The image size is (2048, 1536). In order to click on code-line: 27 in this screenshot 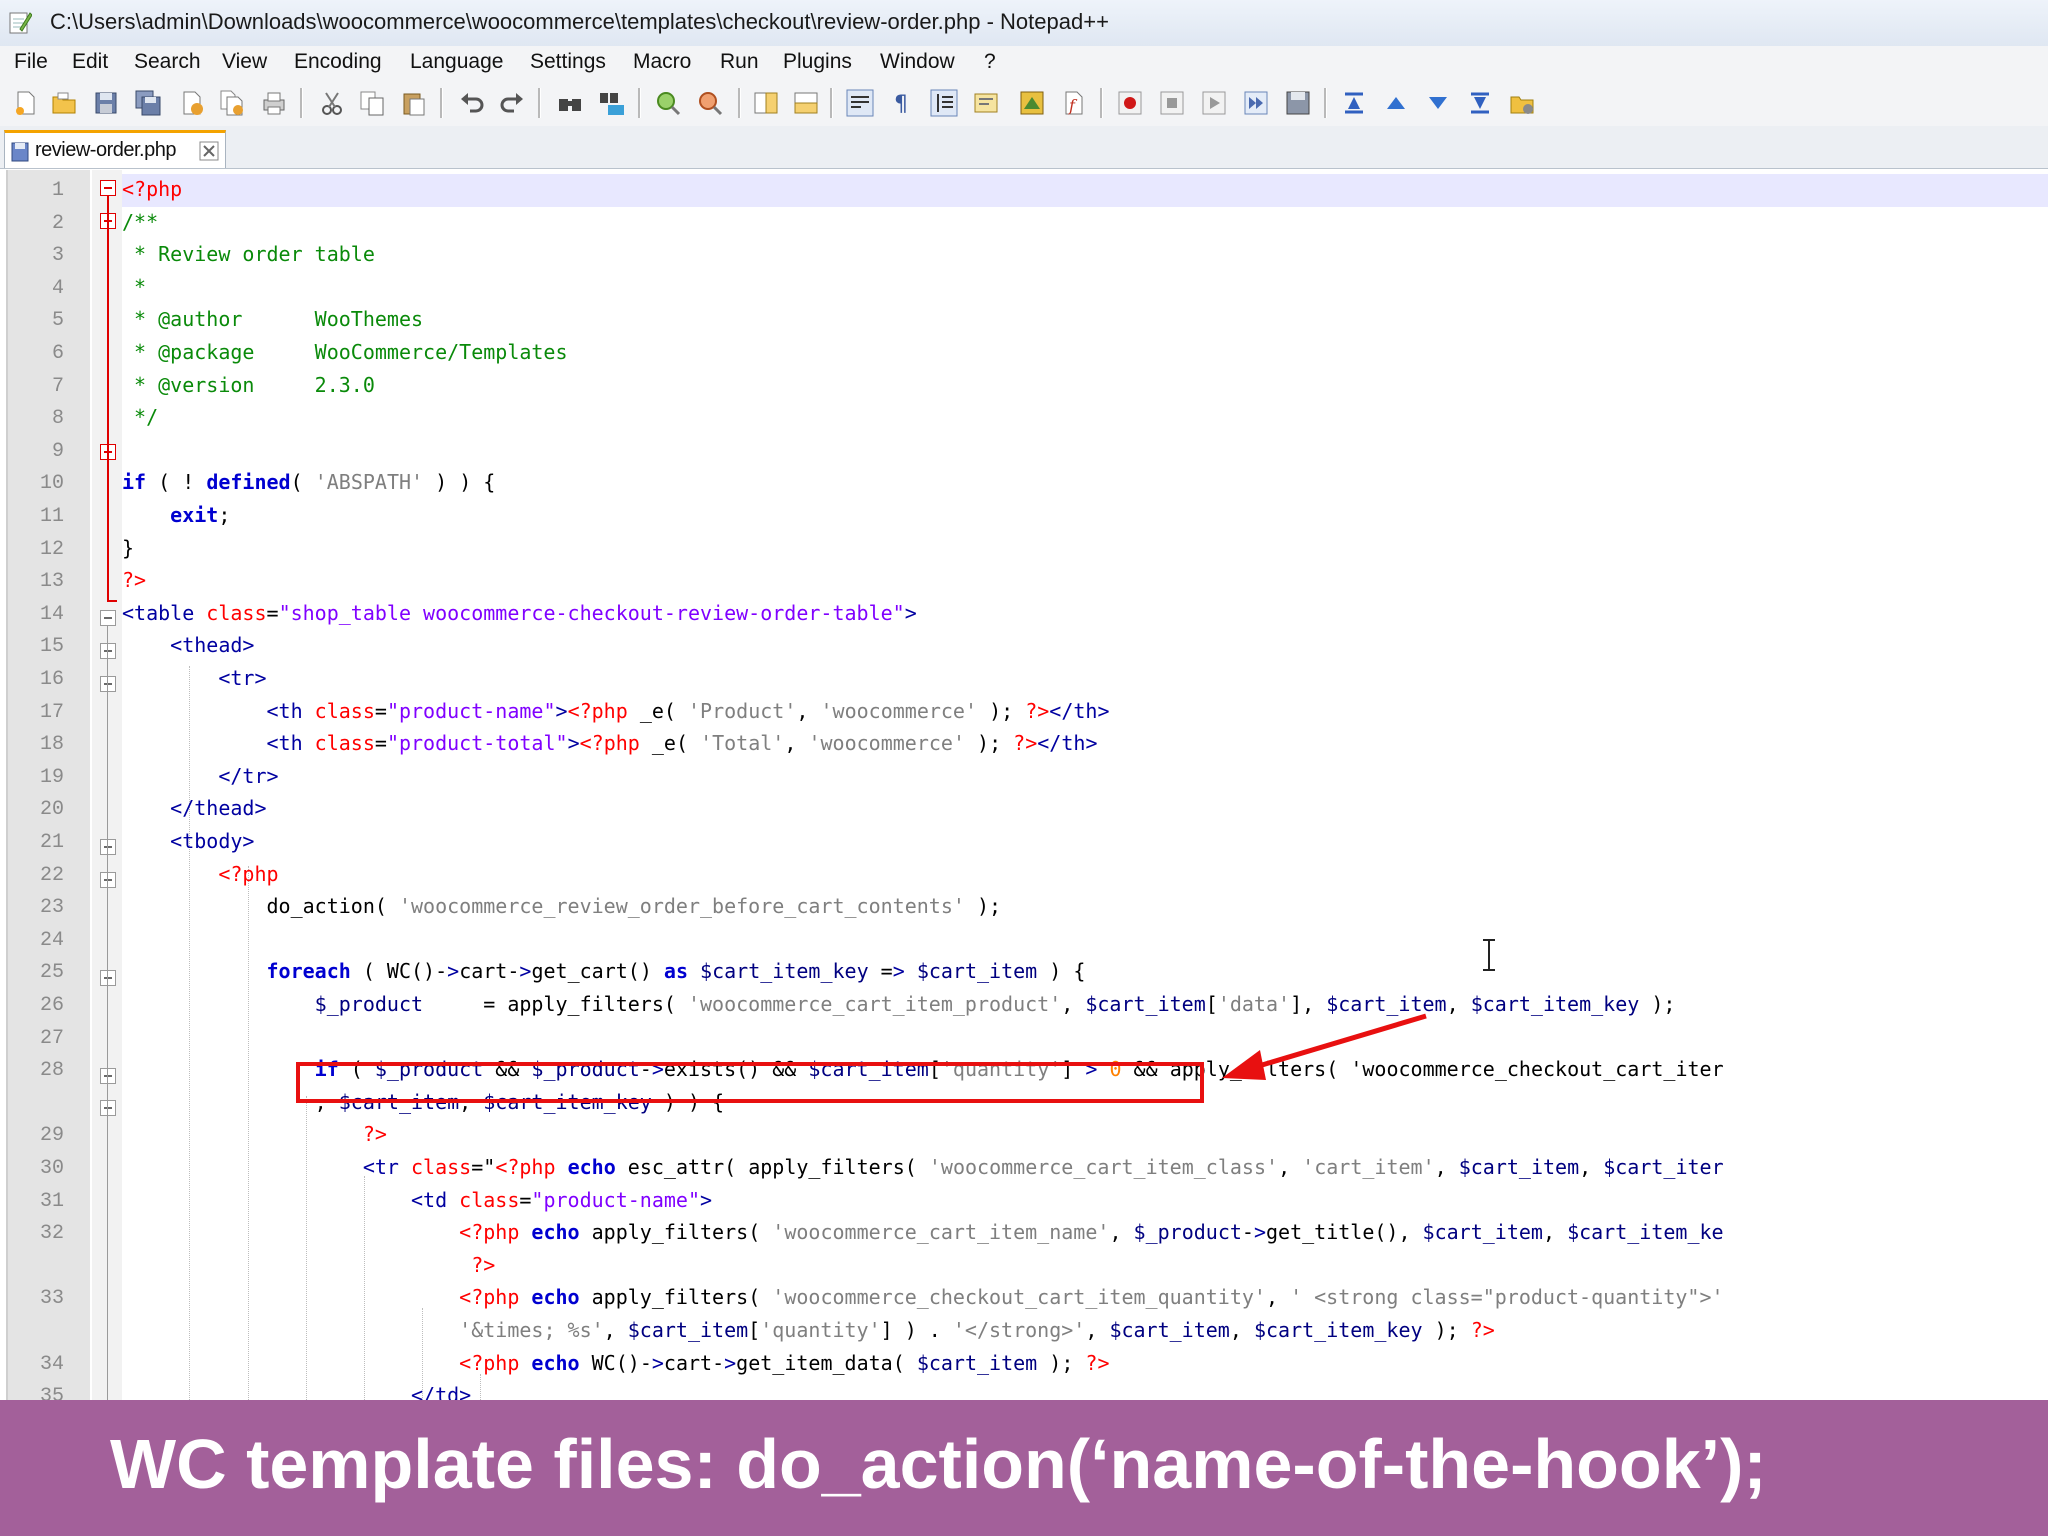, I will do `click(1028, 1038)`.